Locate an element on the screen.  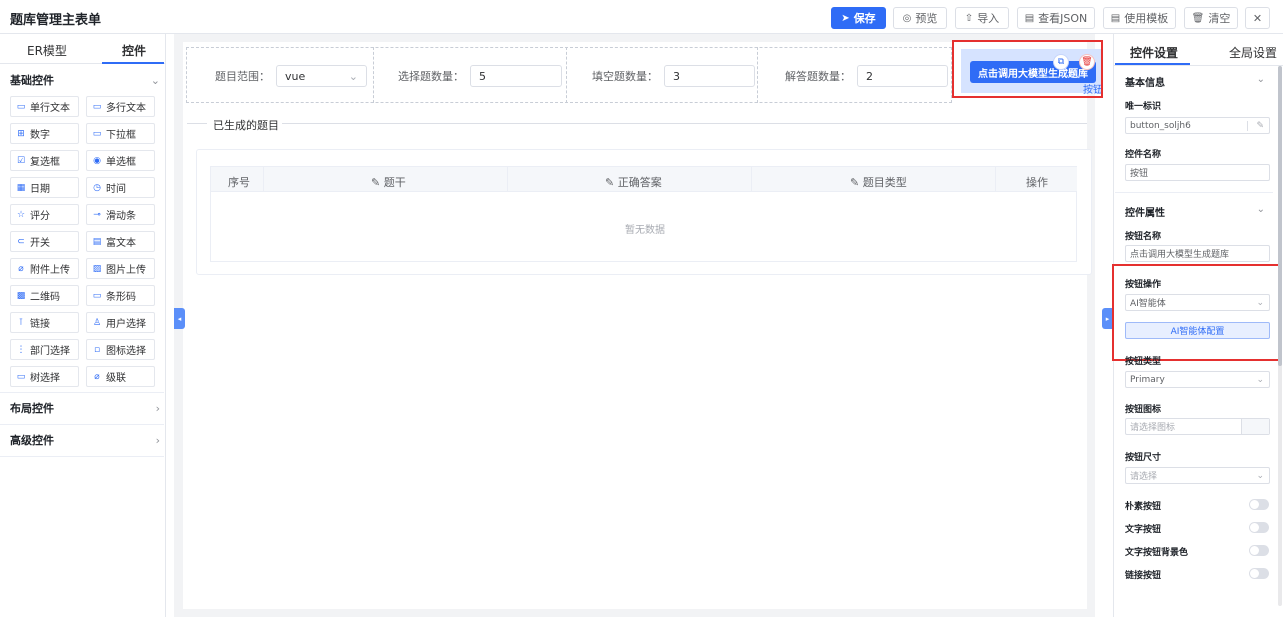
component-label: 复选框 is located at coordinates (45, 162).